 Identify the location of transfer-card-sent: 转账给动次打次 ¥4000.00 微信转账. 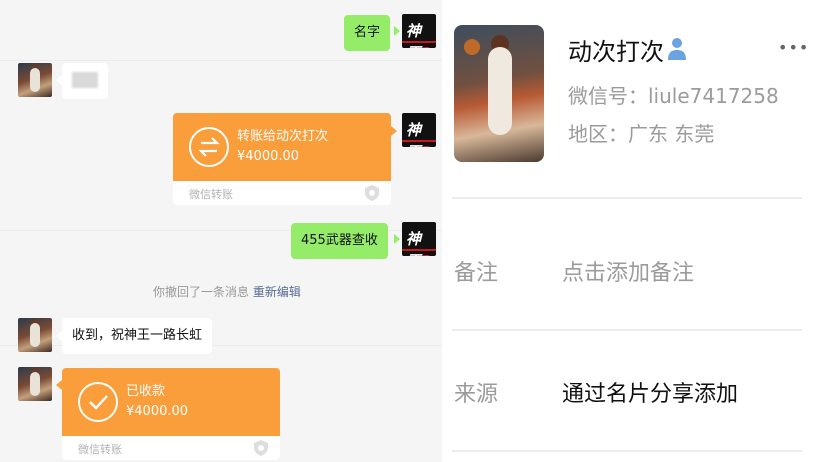
(282, 159).